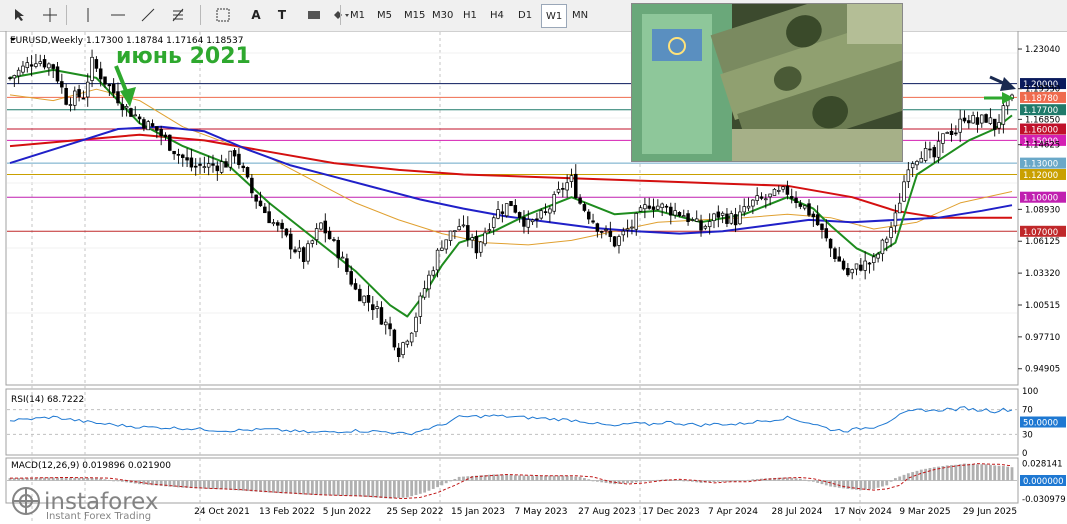 The height and width of the screenshot is (524, 1067). Describe the element at coordinates (1027, 411) in the screenshot. I see `rsi-tick-label: 70` at that location.